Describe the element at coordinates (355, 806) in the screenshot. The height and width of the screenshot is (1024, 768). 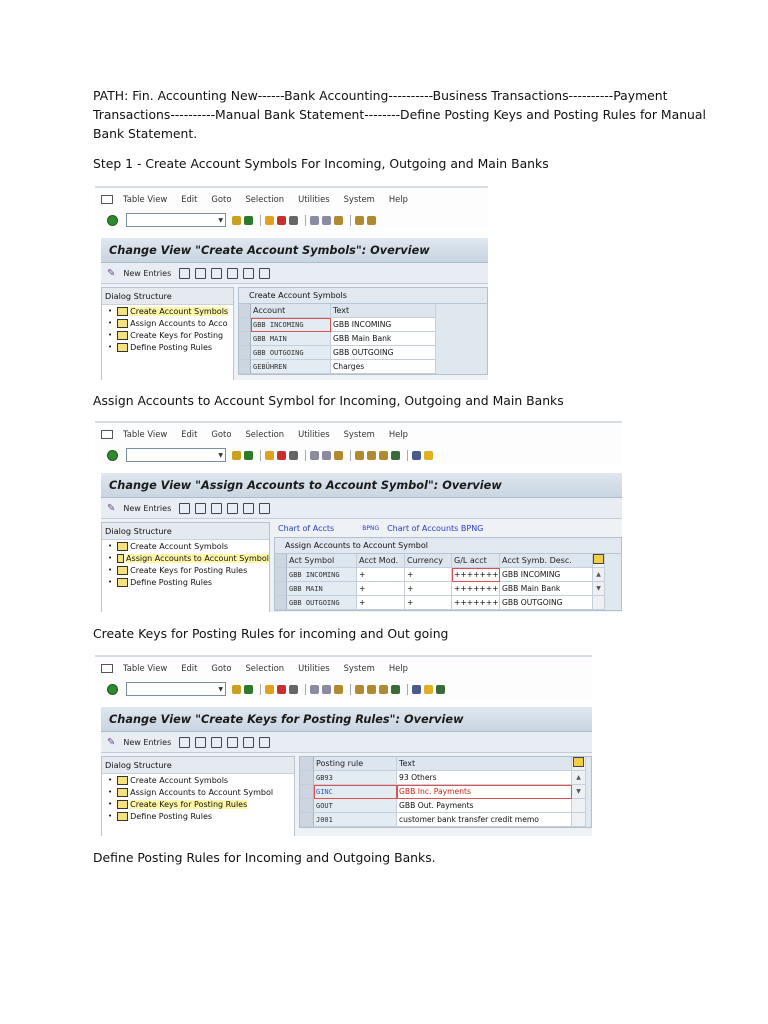
I see `table-cell: GOUT` at that location.